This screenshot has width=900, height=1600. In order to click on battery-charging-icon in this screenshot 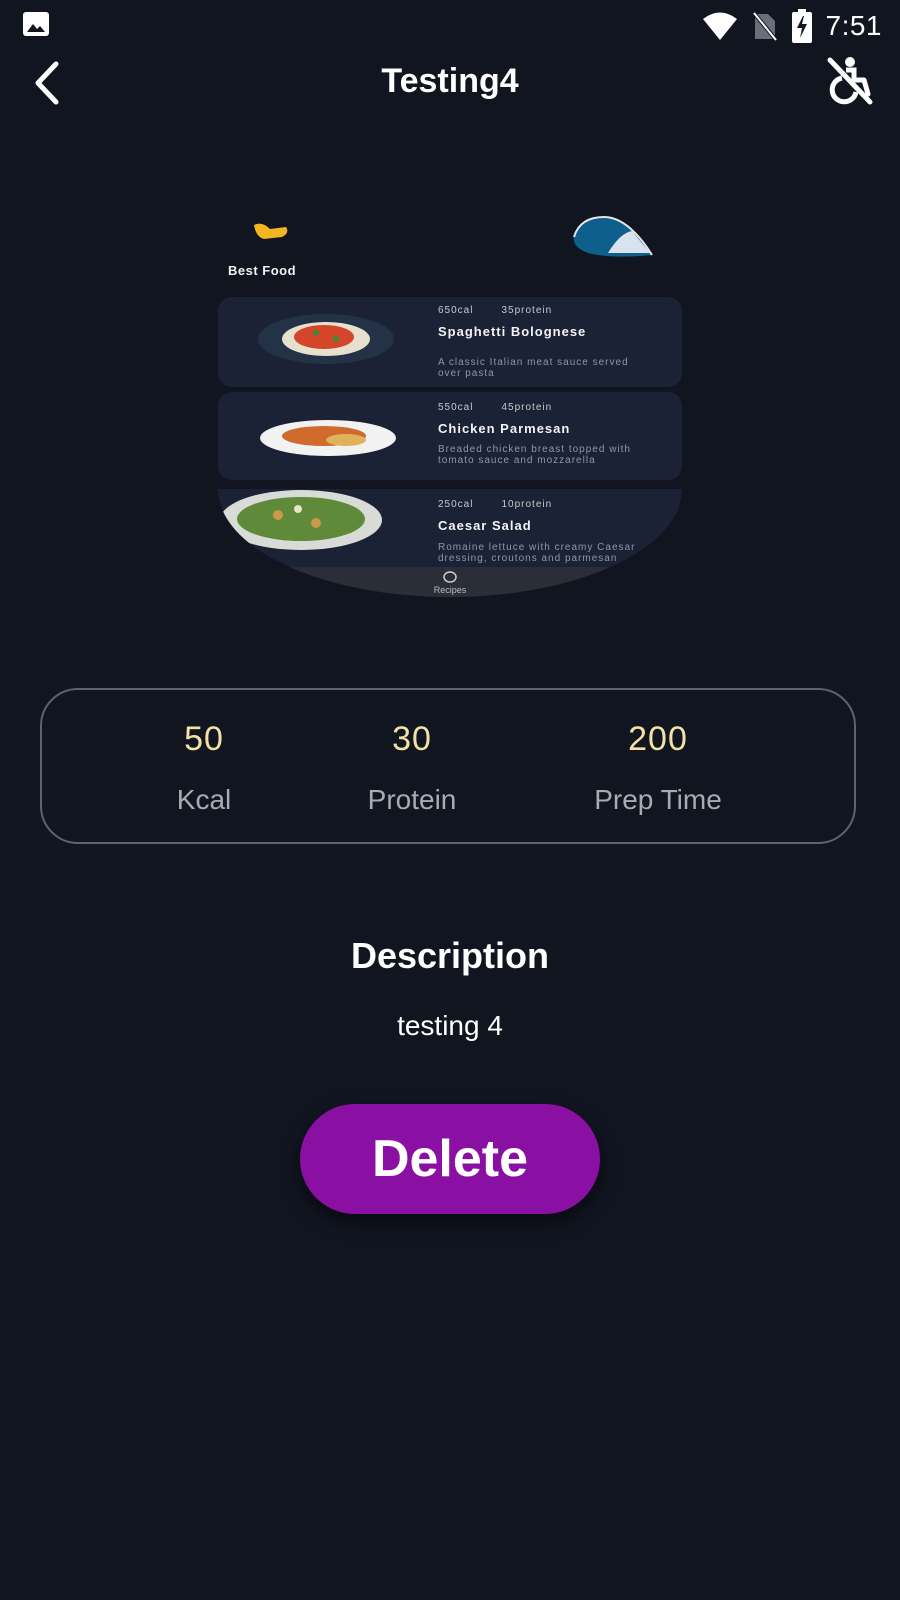, I will do `click(801, 26)`.